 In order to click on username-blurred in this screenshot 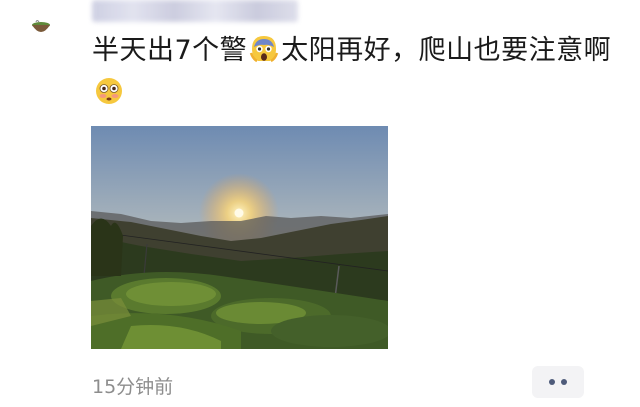, I will do `click(195, 11)`.